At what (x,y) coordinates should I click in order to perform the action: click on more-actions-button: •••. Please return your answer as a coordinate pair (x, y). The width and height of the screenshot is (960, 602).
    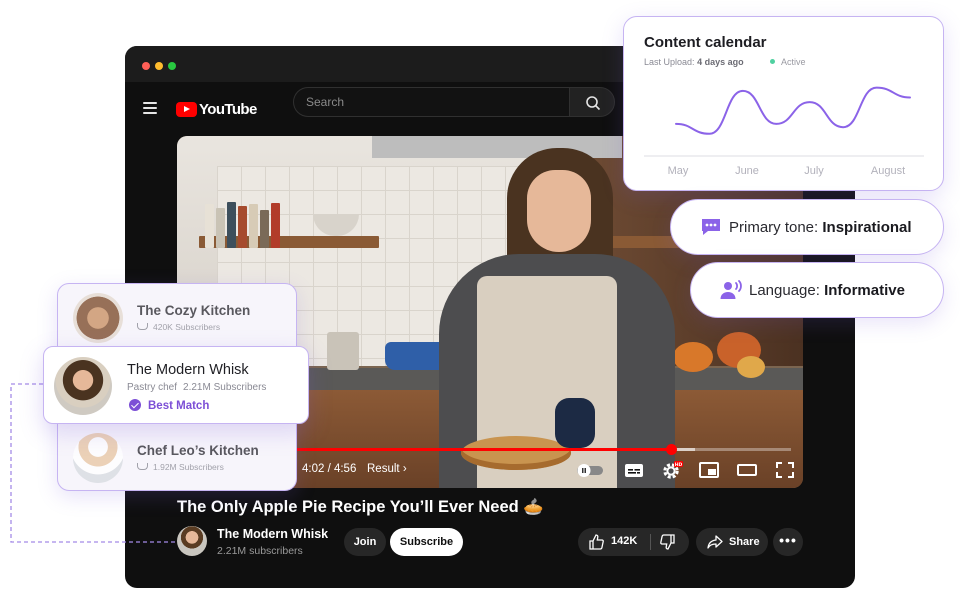
    Looking at the image, I should click on (788, 542).